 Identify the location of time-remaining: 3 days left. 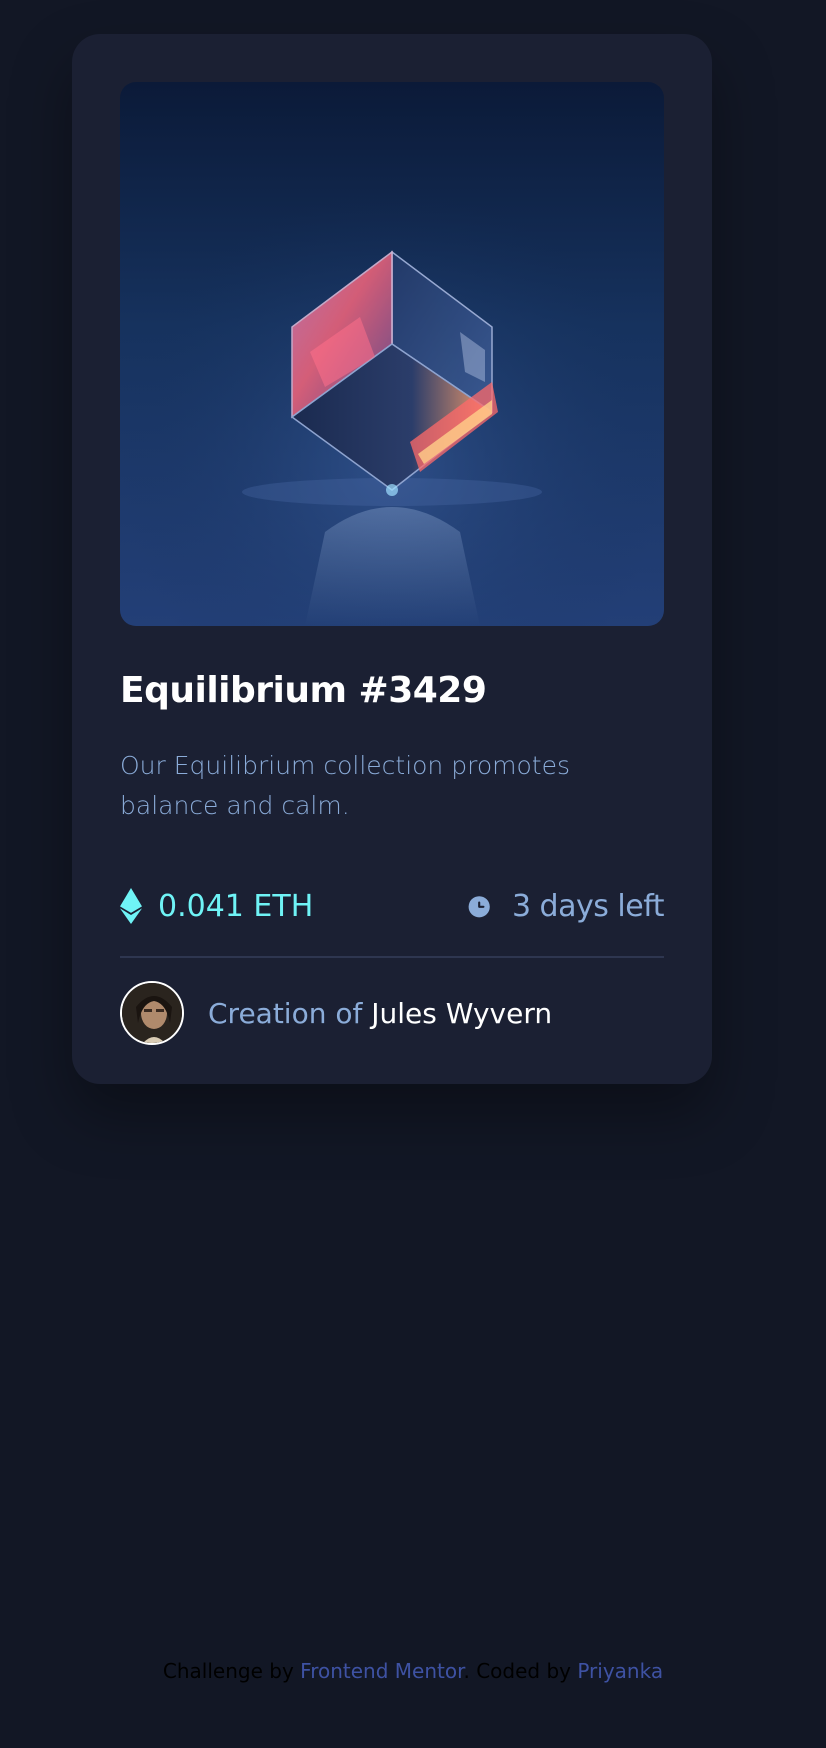
(565, 906).